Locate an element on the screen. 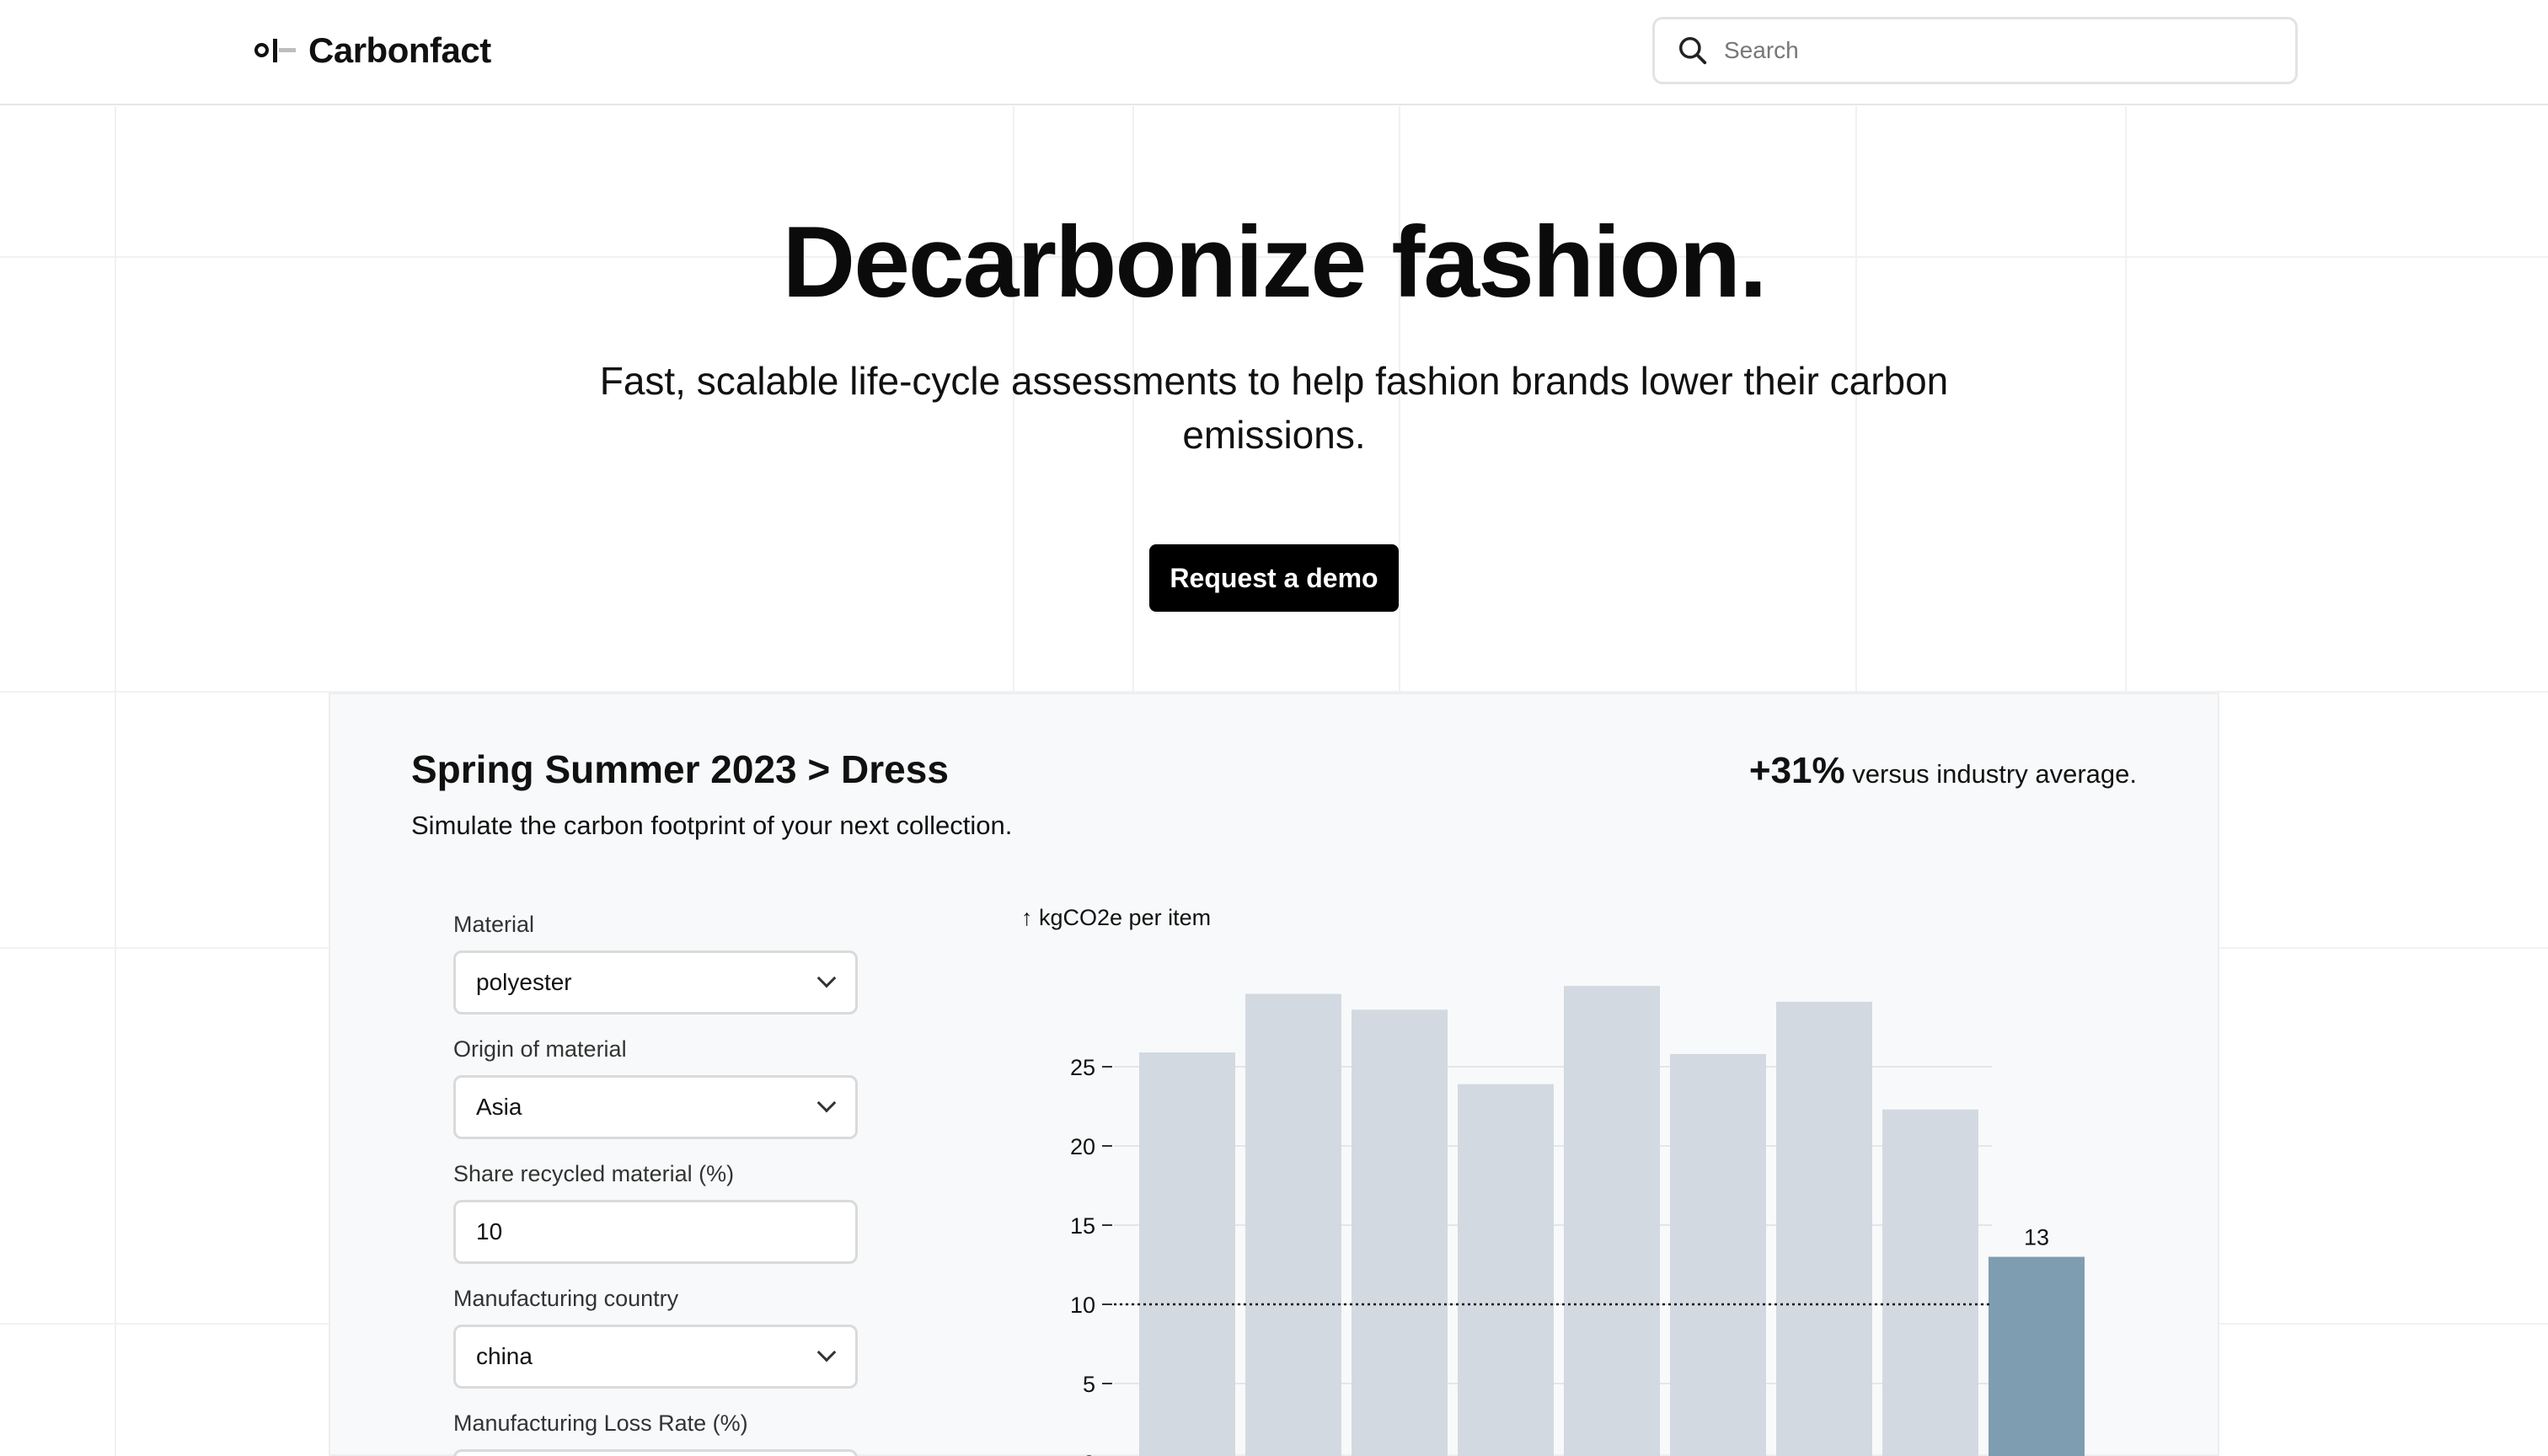  y-tick-label-0: 0 is located at coordinates (1089, 1453).